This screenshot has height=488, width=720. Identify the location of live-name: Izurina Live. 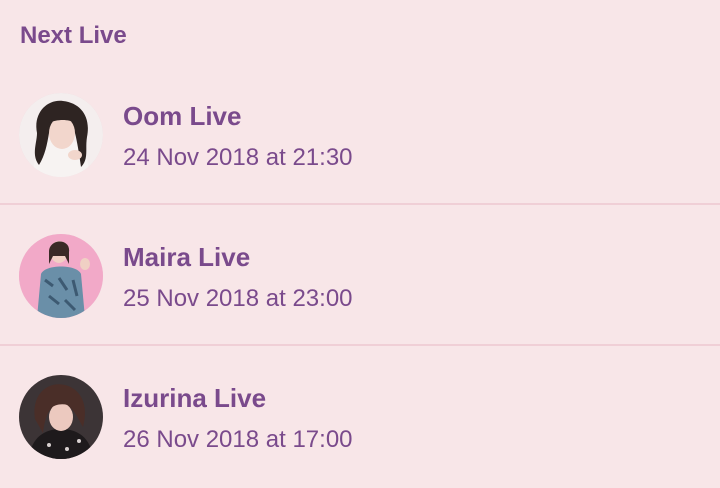
(195, 398).